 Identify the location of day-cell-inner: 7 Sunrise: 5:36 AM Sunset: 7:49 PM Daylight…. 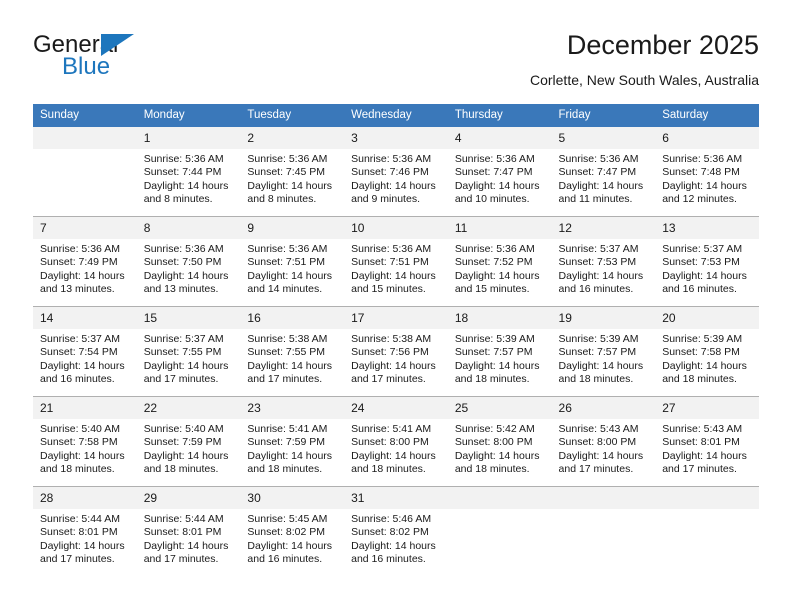
(85, 261).